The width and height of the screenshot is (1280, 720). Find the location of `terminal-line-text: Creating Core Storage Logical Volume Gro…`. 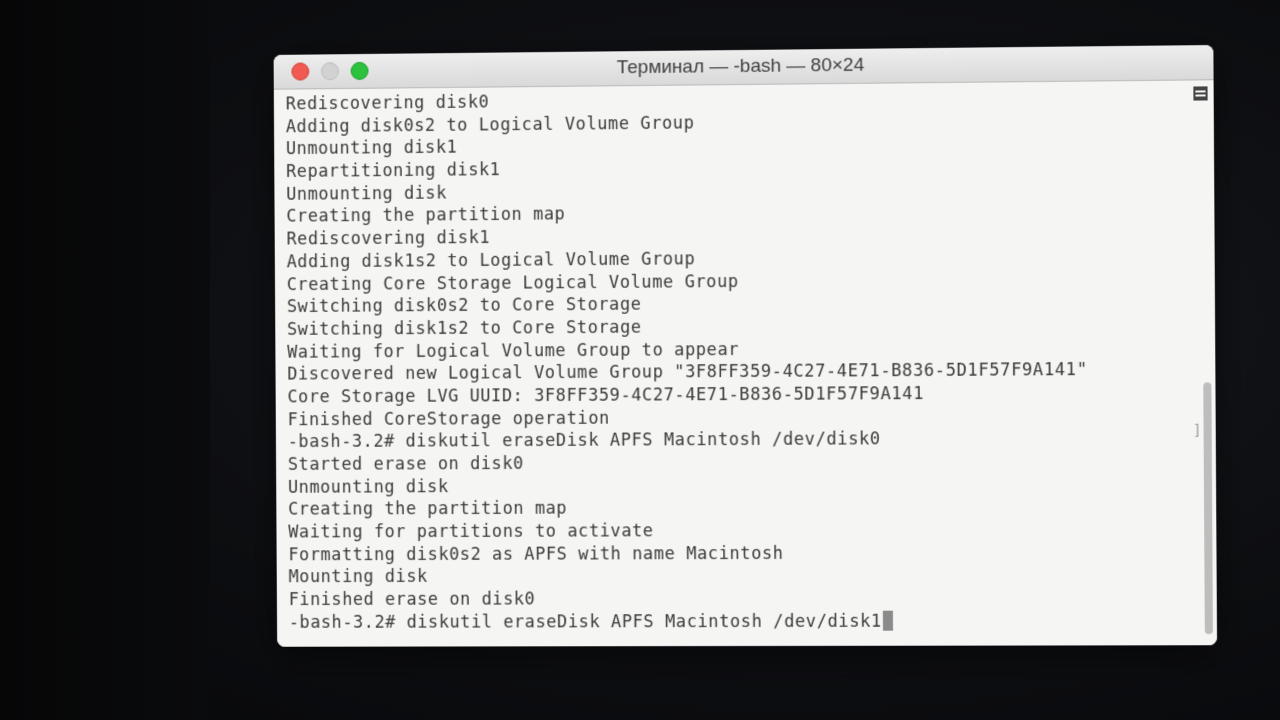

terminal-line-text: Creating Core Storage Logical Volume Gro… is located at coordinates (512, 283).